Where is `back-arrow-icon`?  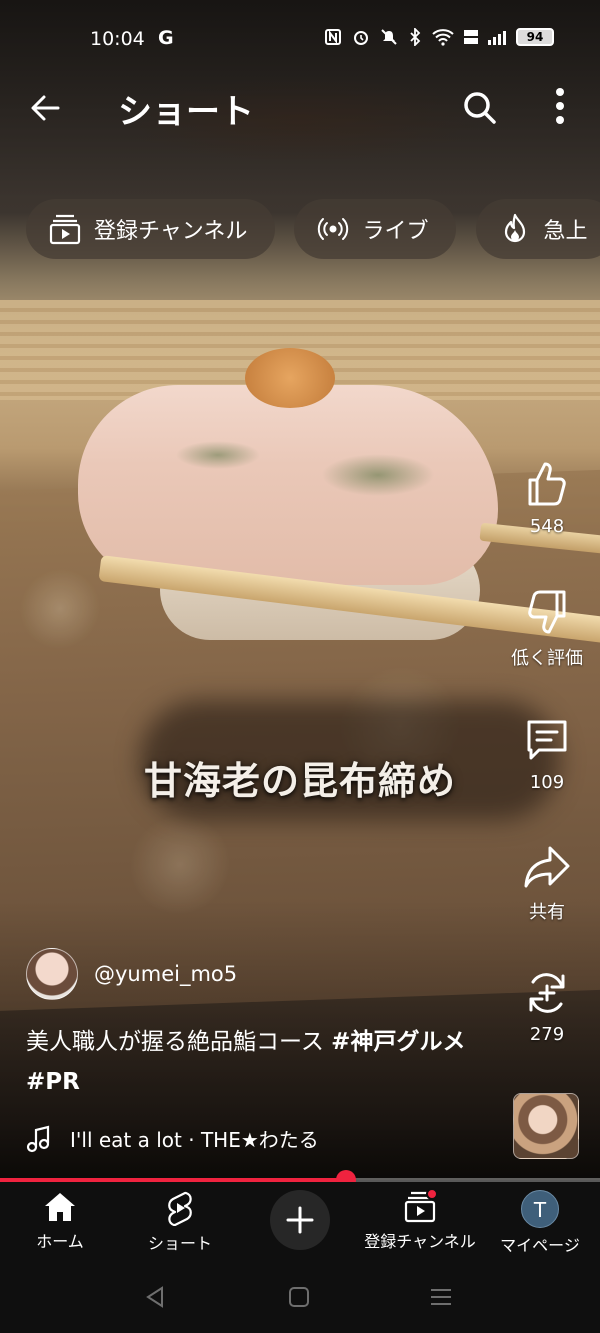
back-arrow-icon is located at coordinates (45, 108).